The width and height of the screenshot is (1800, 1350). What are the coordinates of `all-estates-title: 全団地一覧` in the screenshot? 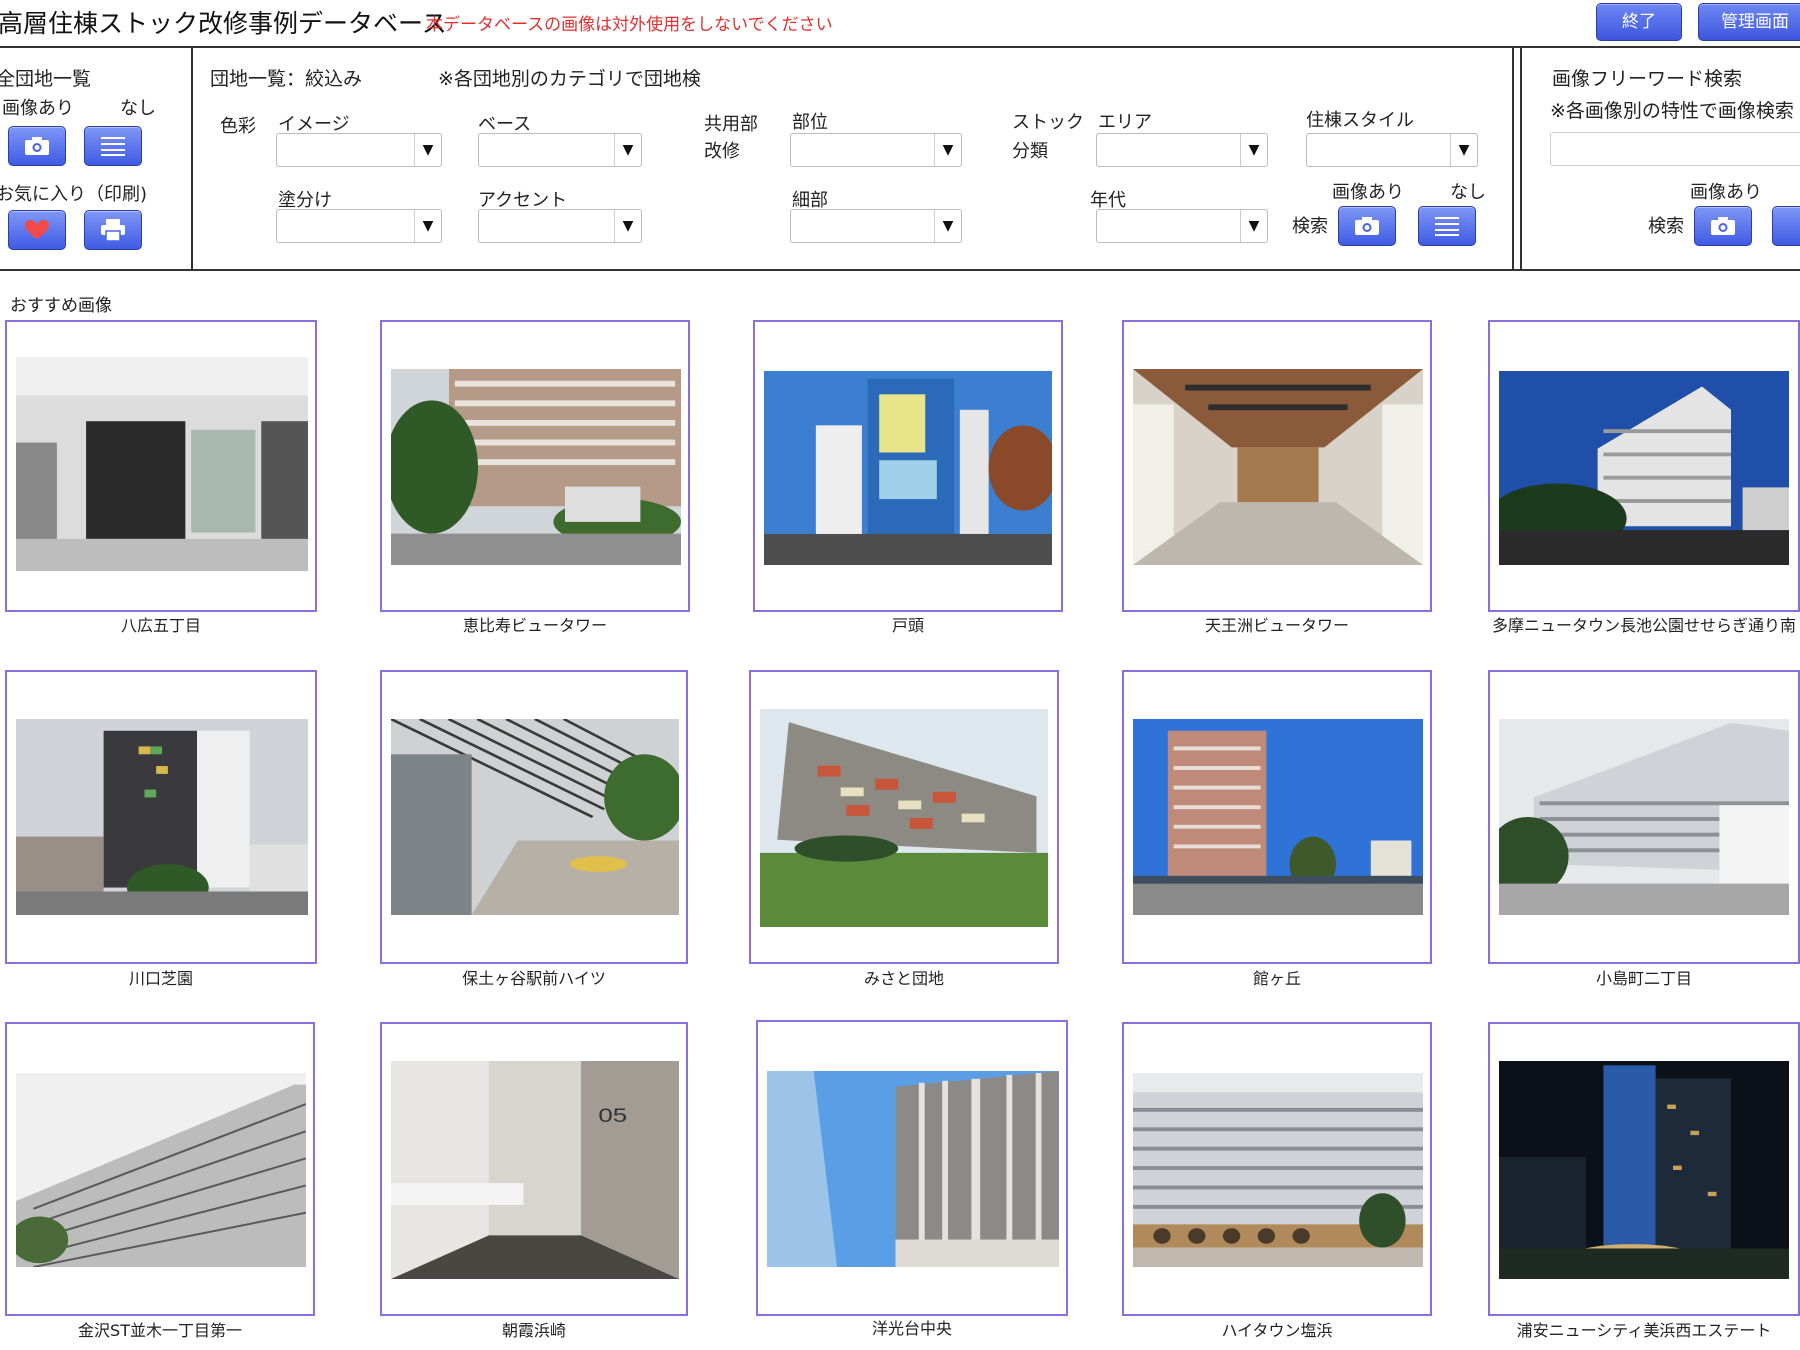 It's located at (46, 79).